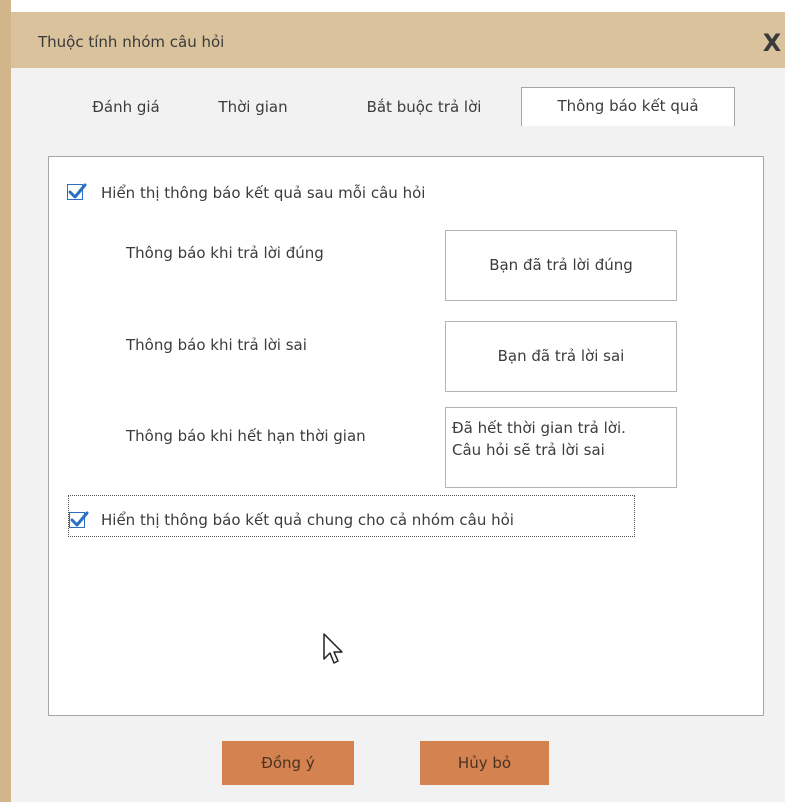  I want to click on tab-bat-buoc-tra-loi: Bắt buộc trả lời, so click(424, 107).